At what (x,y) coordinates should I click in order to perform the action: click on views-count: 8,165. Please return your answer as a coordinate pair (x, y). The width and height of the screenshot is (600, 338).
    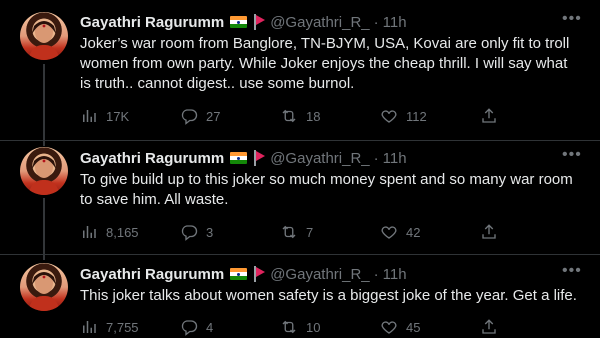
    Looking at the image, I should click on (122, 232).